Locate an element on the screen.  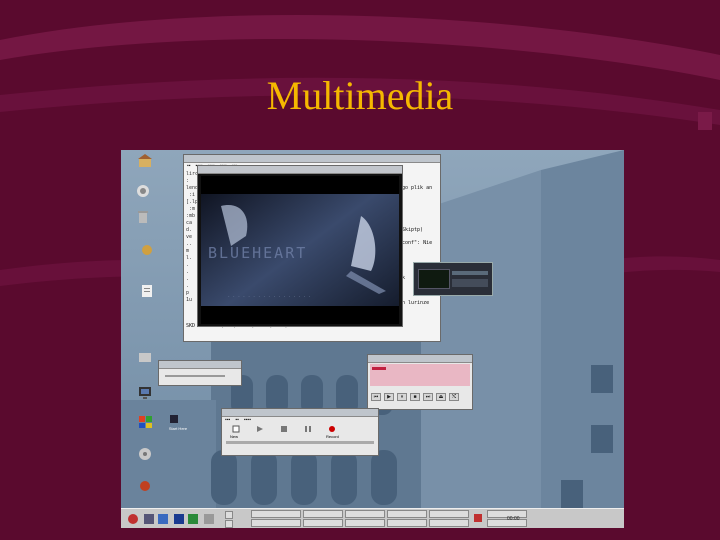
media-player-window: ⏮ ▶ ⏸ ■ ⏭ ⏏ ⤭ is located at coordinates (420, 382).